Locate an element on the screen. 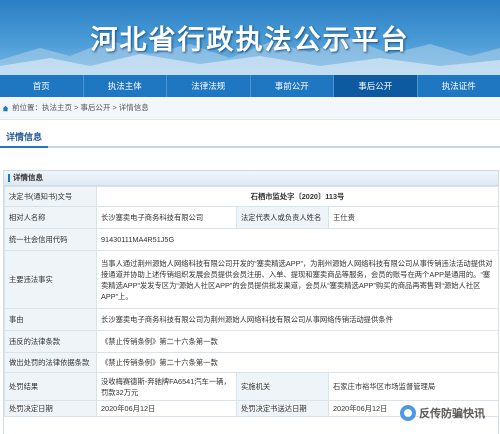 This screenshot has height=434, width=500. watermark: 反传防骗快讯 is located at coordinates (442, 413).